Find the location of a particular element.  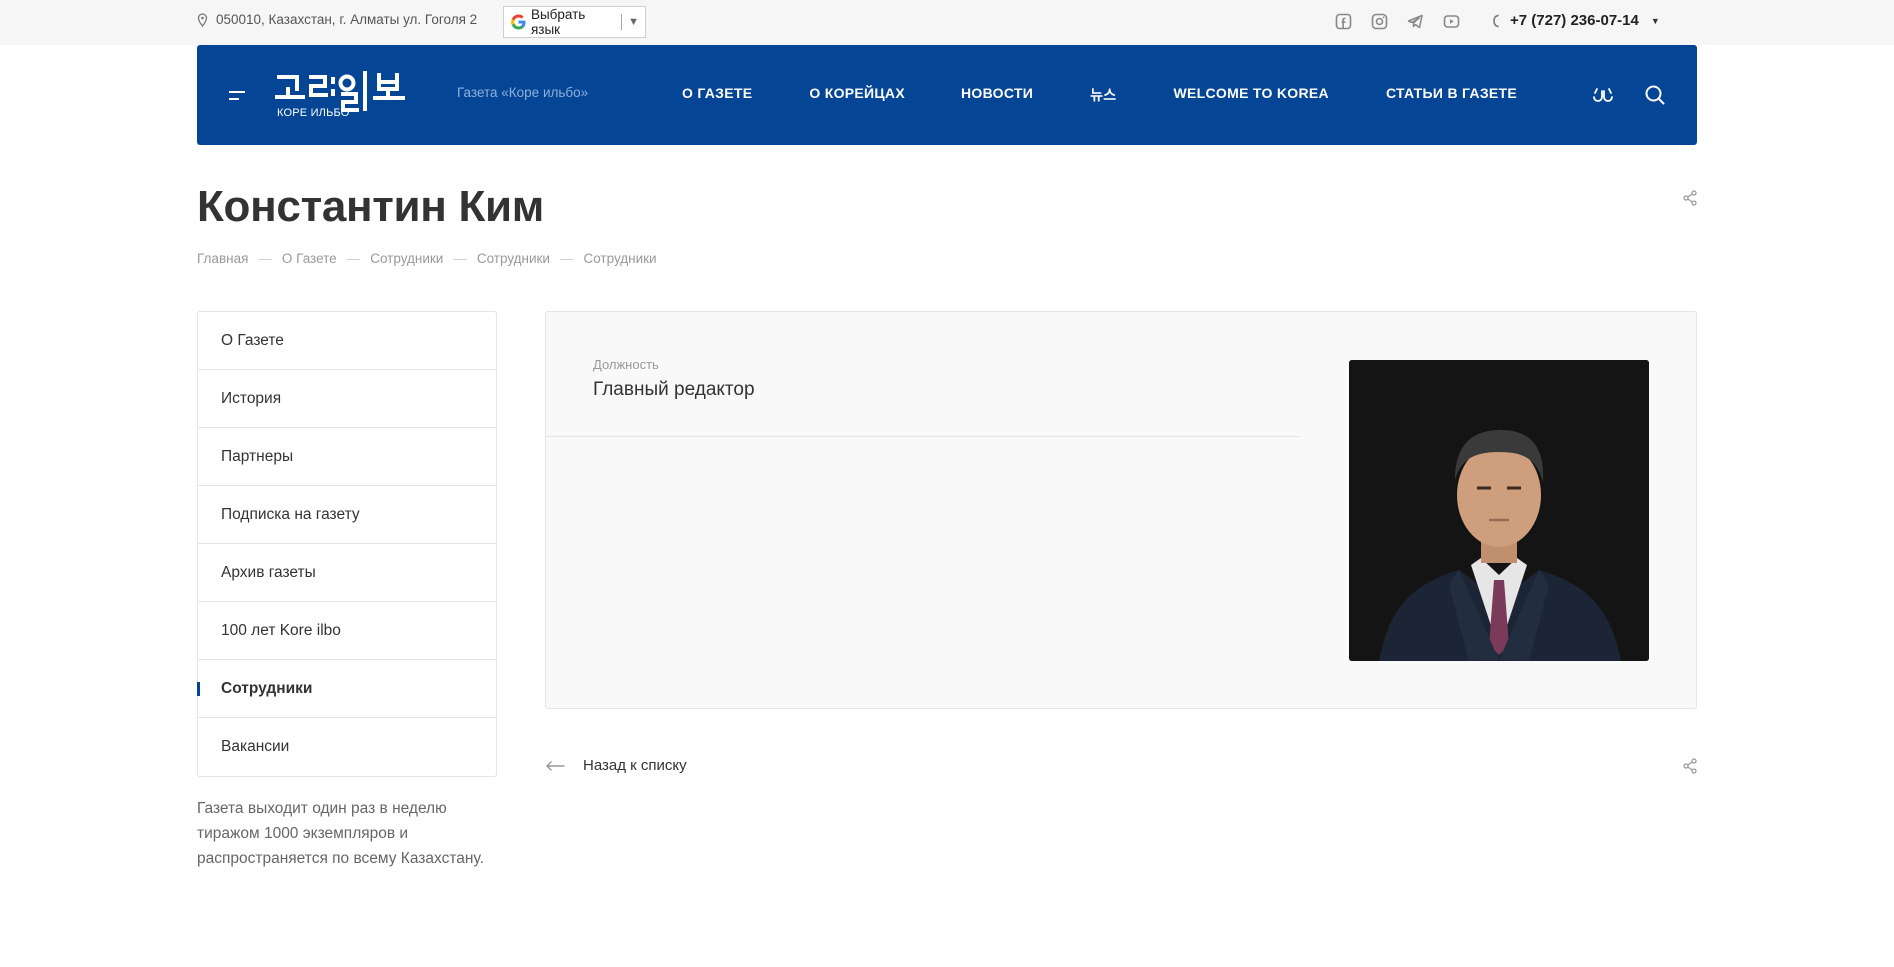

sidebar-item-label: 100 лет Kore ilbo is located at coordinates (281, 630).